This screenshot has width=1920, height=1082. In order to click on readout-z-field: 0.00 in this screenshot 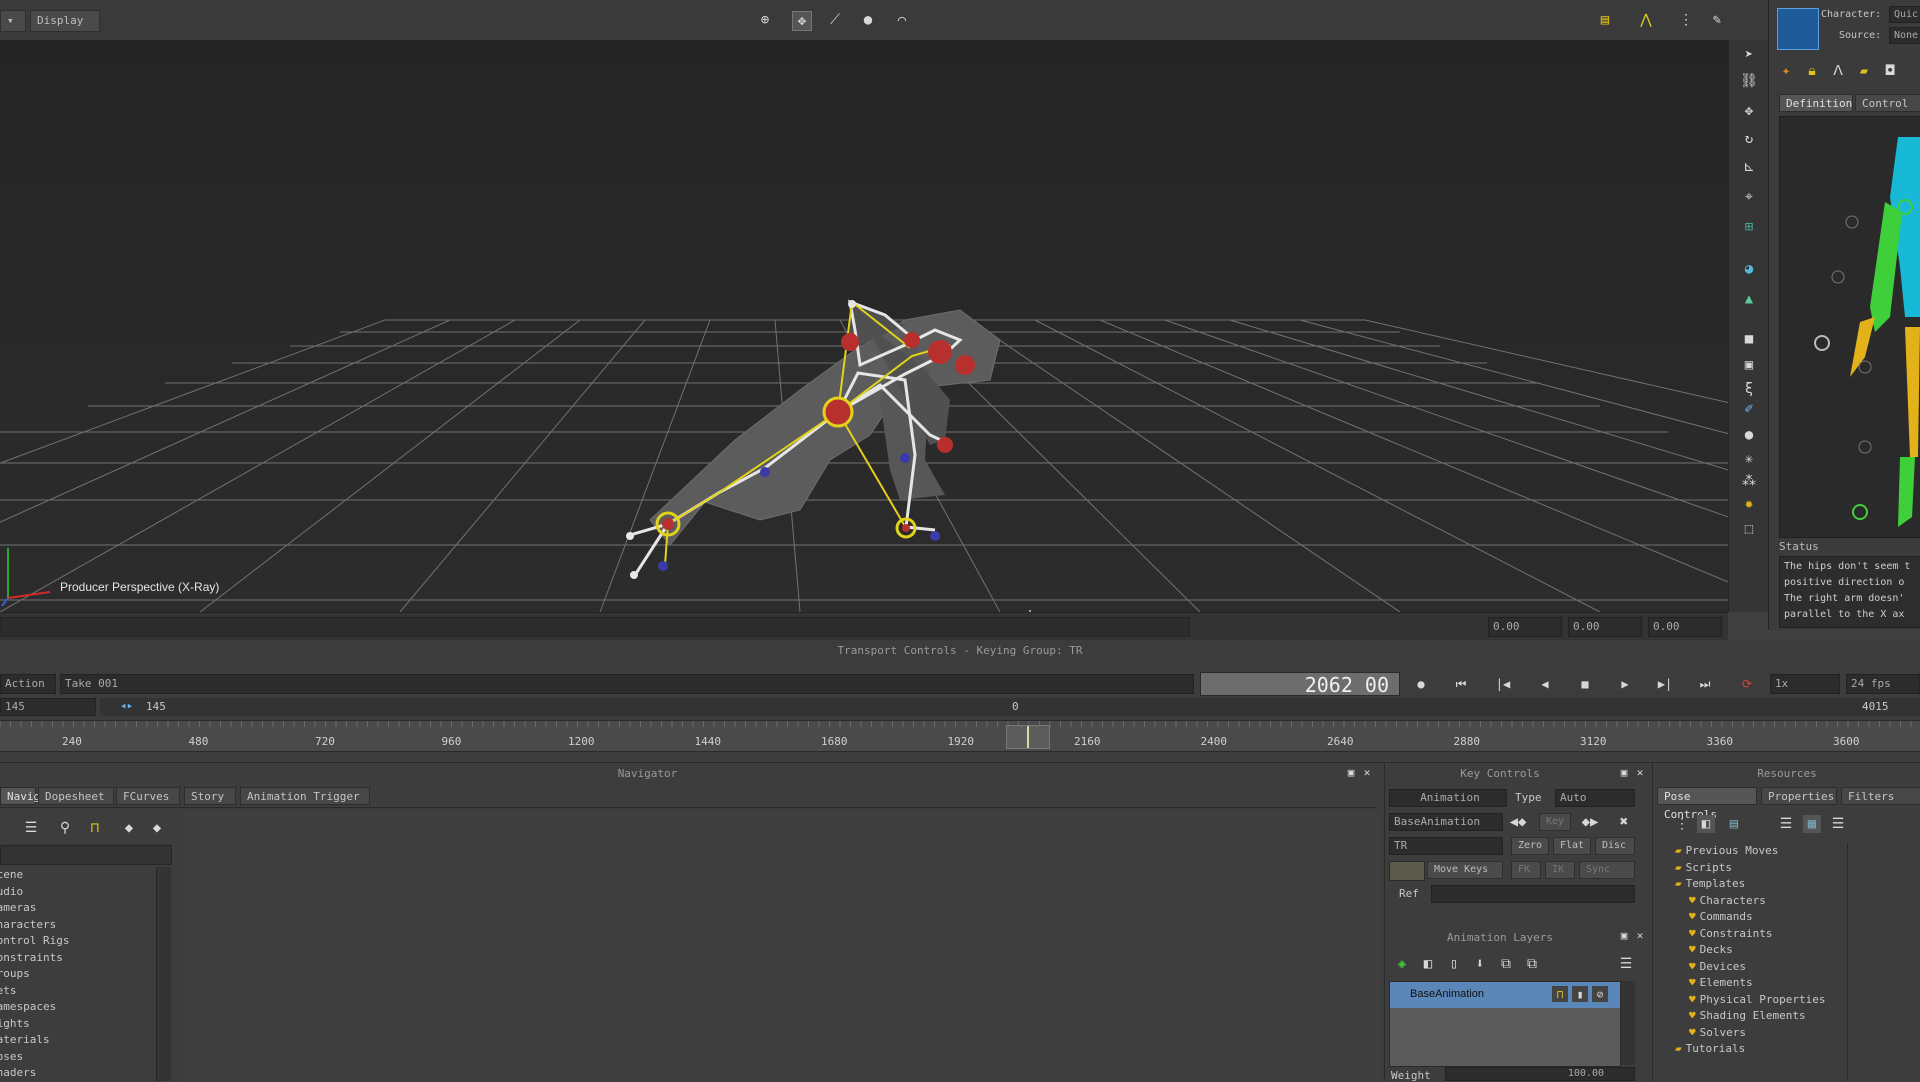, I will do `click(1685, 627)`.